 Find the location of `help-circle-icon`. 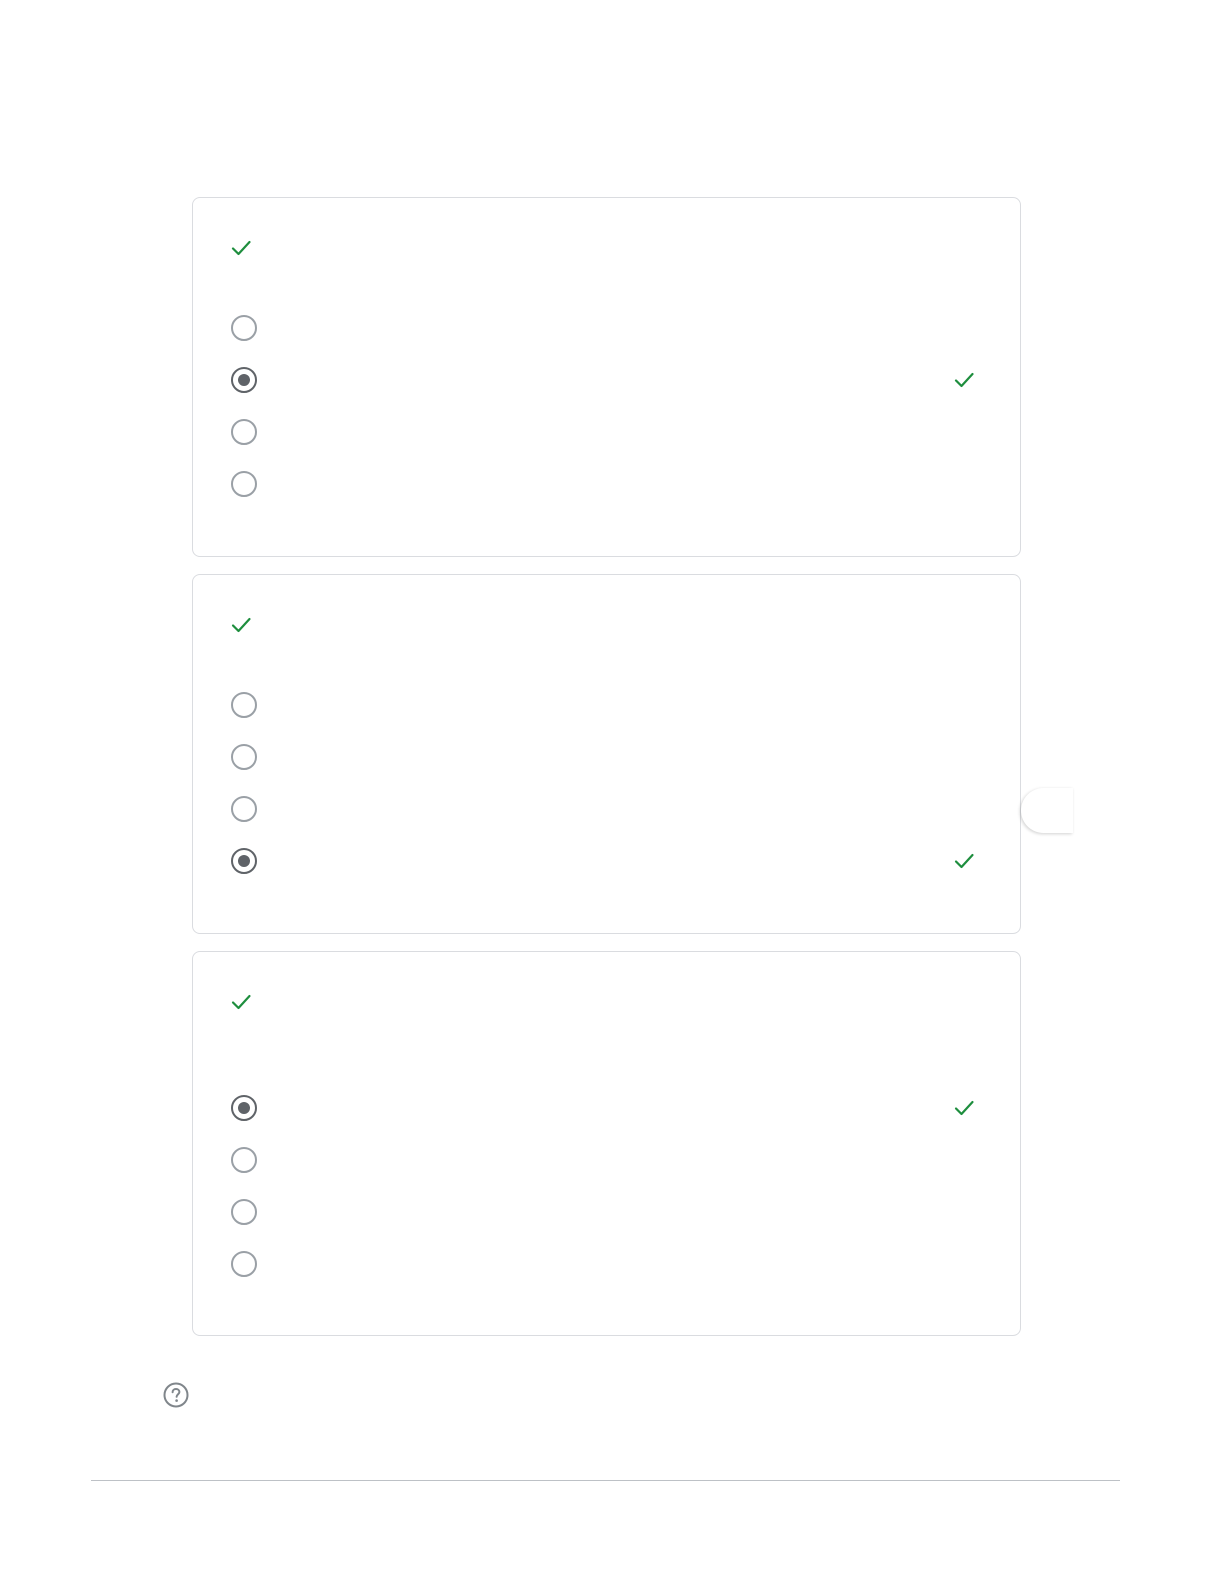

help-circle-icon is located at coordinates (176, 1395).